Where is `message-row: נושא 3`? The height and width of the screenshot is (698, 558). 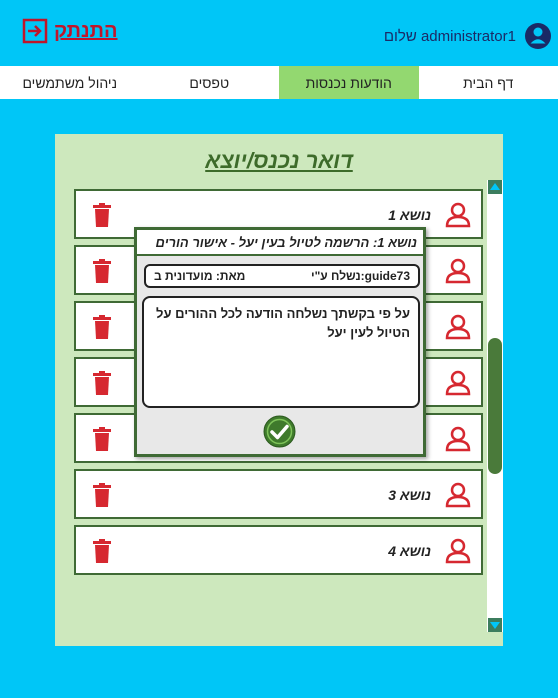 message-row: נושא 3 is located at coordinates (278, 494).